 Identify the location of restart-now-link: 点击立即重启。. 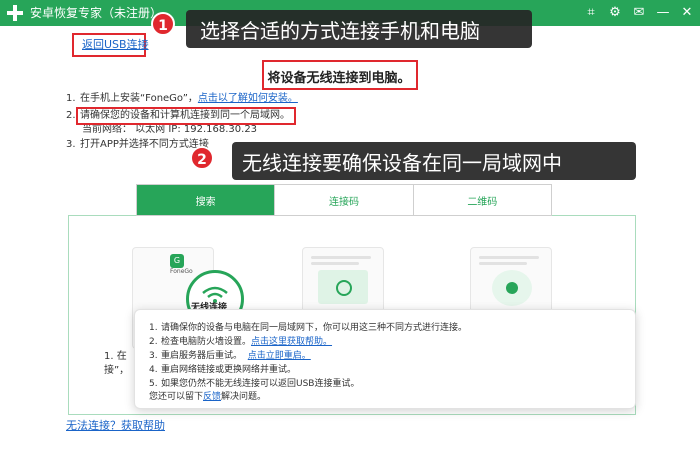
(279, 356).